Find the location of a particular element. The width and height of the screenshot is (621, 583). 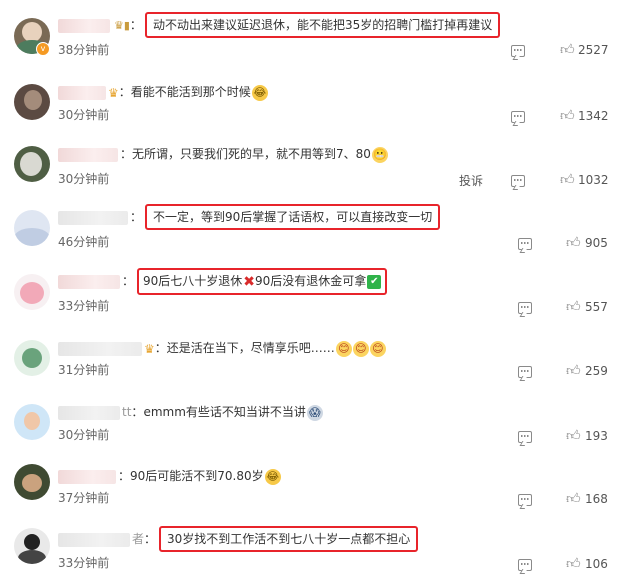

comment-item: ：无所谓，只要我们死的早，就不用等到7、80 😬 30分钟前 投诉 👍︎ 1032 is located at coordinates (310, 160).